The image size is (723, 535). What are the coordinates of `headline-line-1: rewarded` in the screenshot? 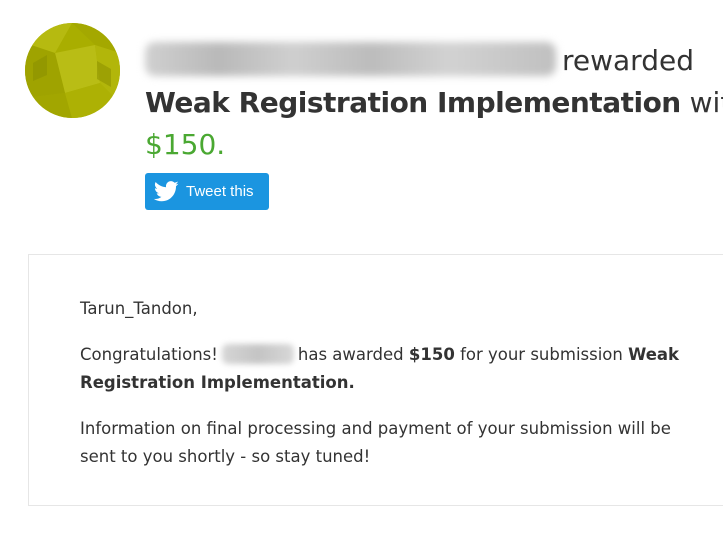 It's located at (434, 61).